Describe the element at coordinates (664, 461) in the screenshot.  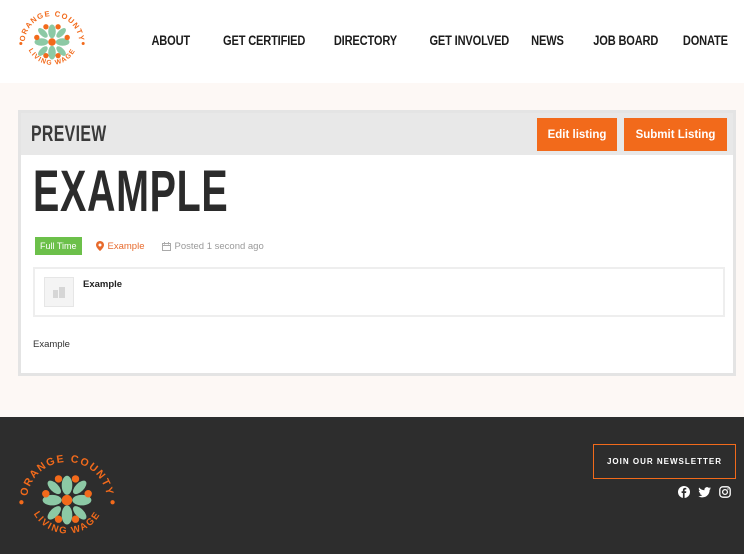
I see `newsletter-button: JOIN OUR NEWSLETTER` at that location.